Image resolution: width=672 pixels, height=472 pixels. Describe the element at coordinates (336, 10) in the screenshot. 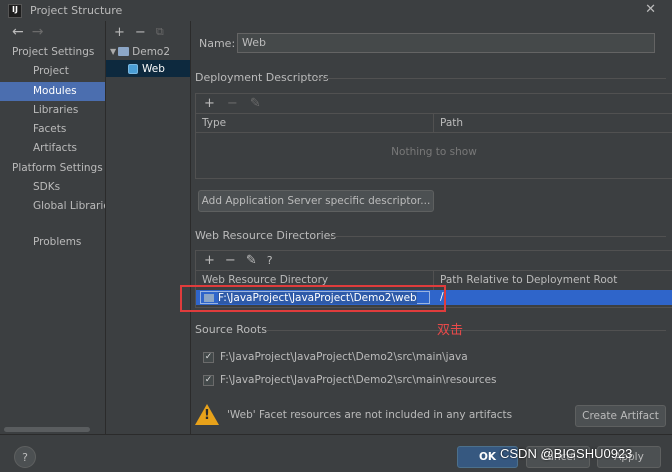

I see `title-bar: IJ Project Structure ✕` at that location.